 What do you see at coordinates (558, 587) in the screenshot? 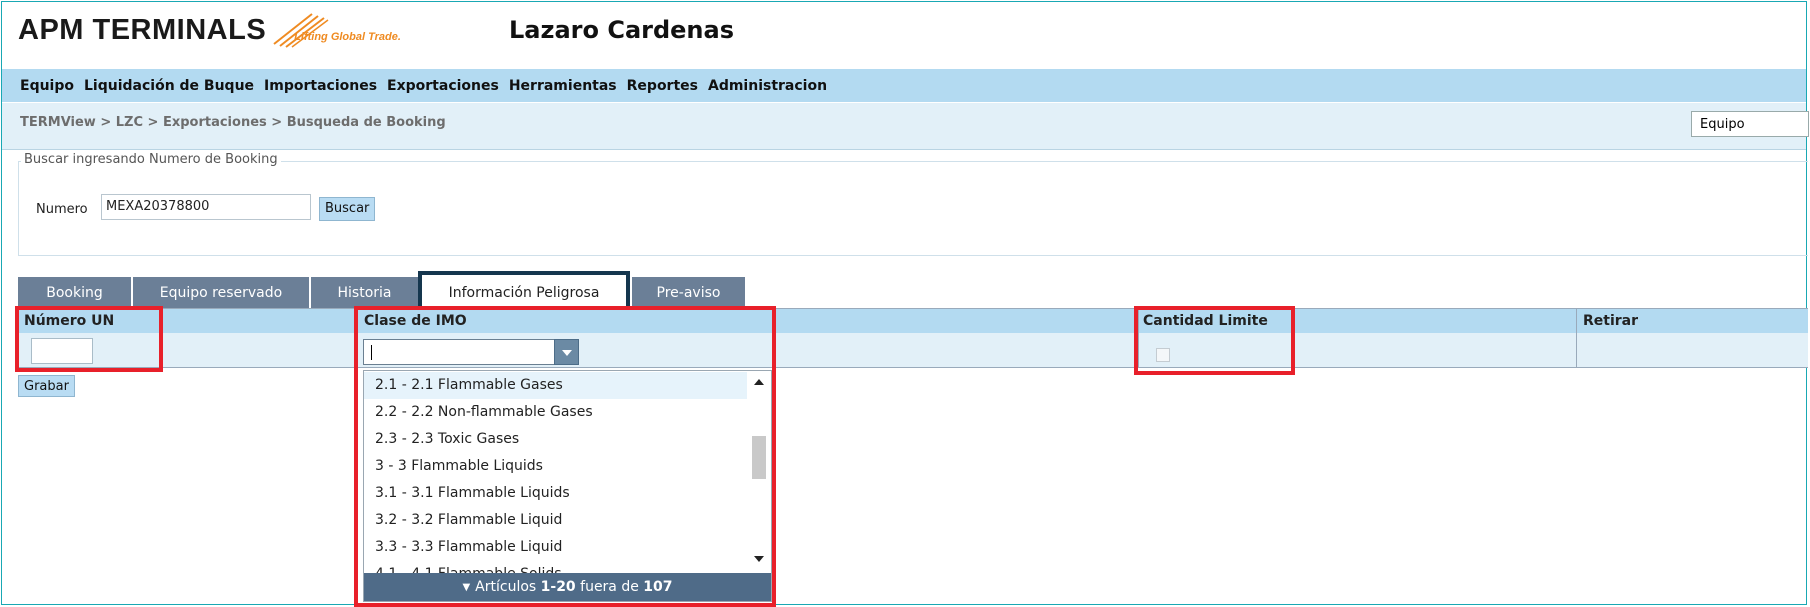
I see `pager-range: 1-20` at bounding box center [558, 587].